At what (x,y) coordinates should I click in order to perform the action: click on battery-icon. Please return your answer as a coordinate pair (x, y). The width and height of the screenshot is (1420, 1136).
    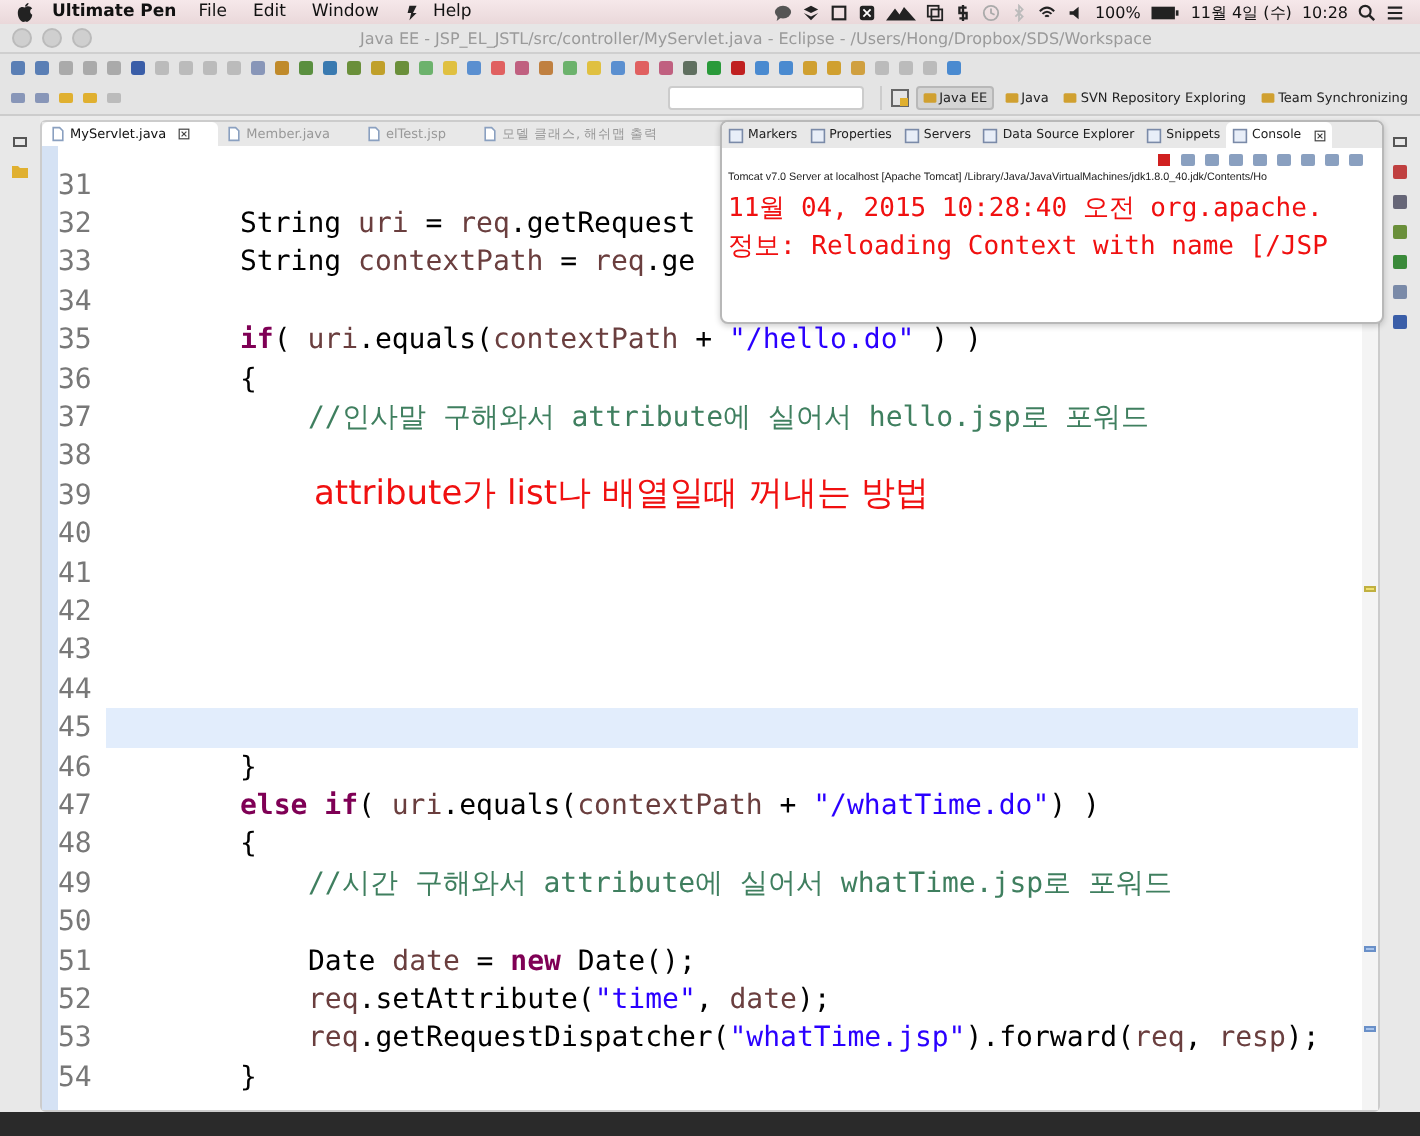
    Looking at the image, I should click on (1165, 12).